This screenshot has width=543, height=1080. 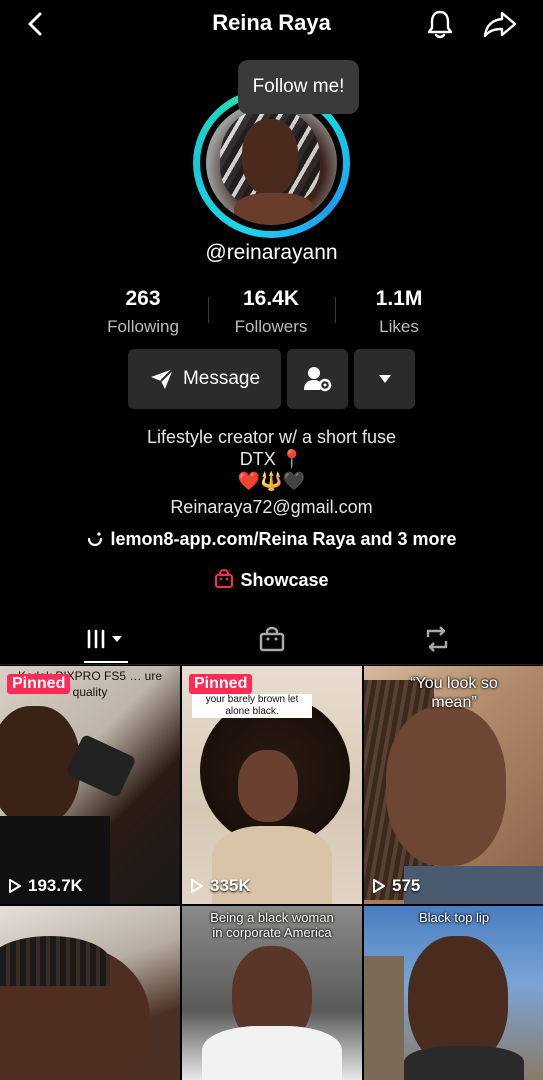 I want to click on tab-videos, so click(x=106, y=639).